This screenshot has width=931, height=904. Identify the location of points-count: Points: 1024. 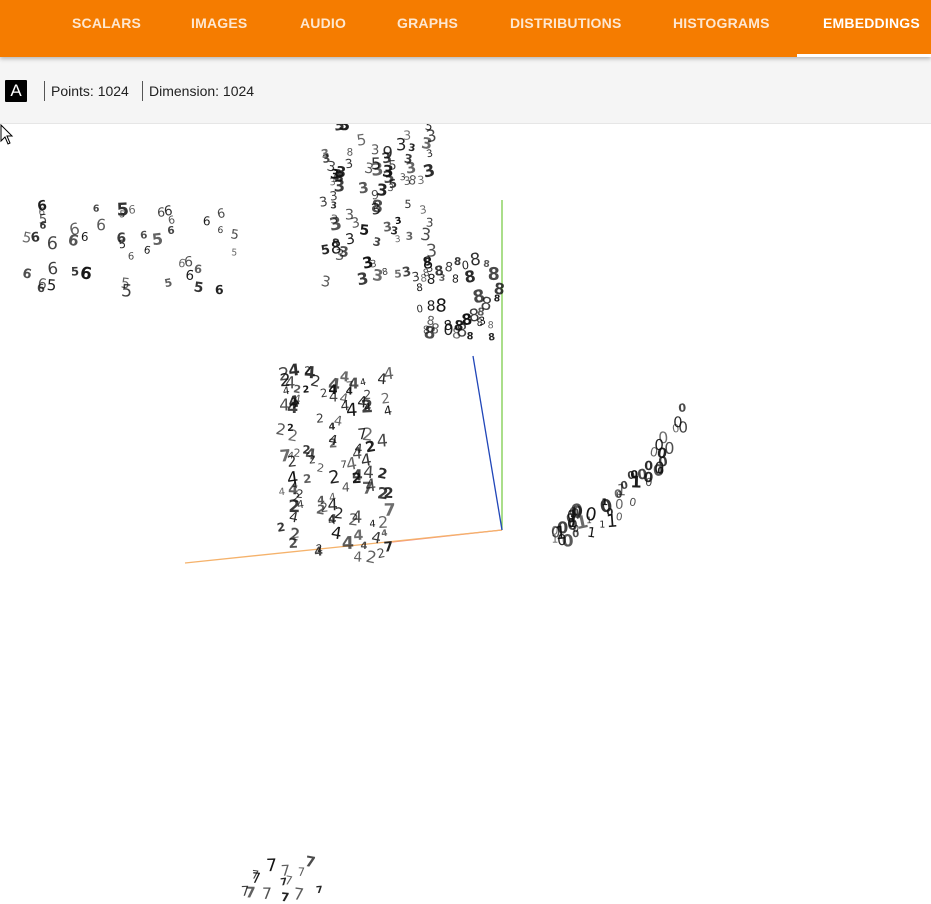
(86, 91).